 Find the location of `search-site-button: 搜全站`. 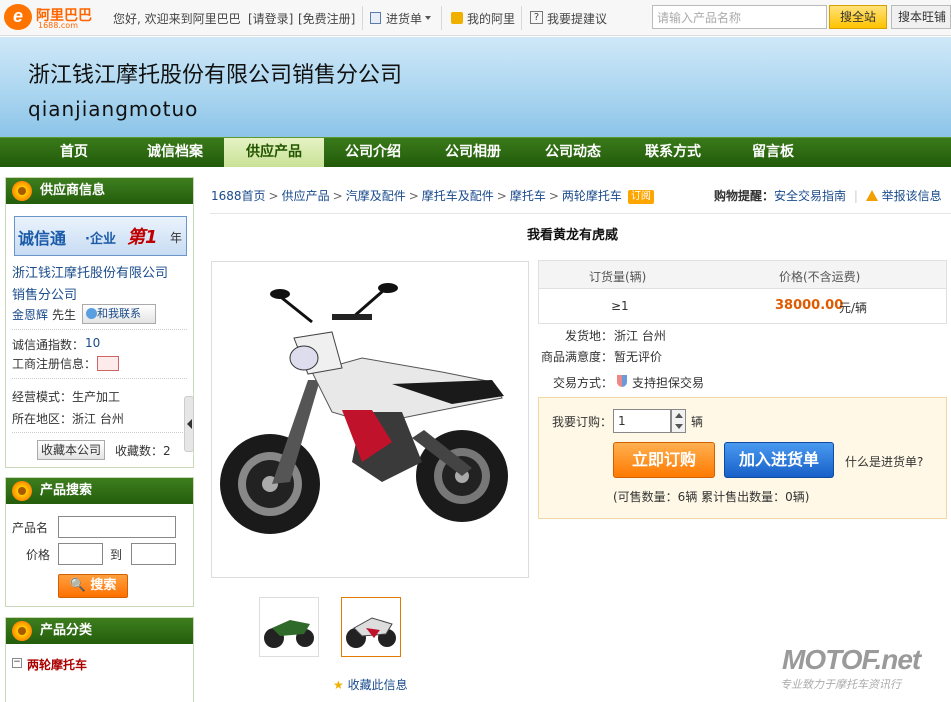

search-site-button: 搜全站 is located at coordinates (858, 17).